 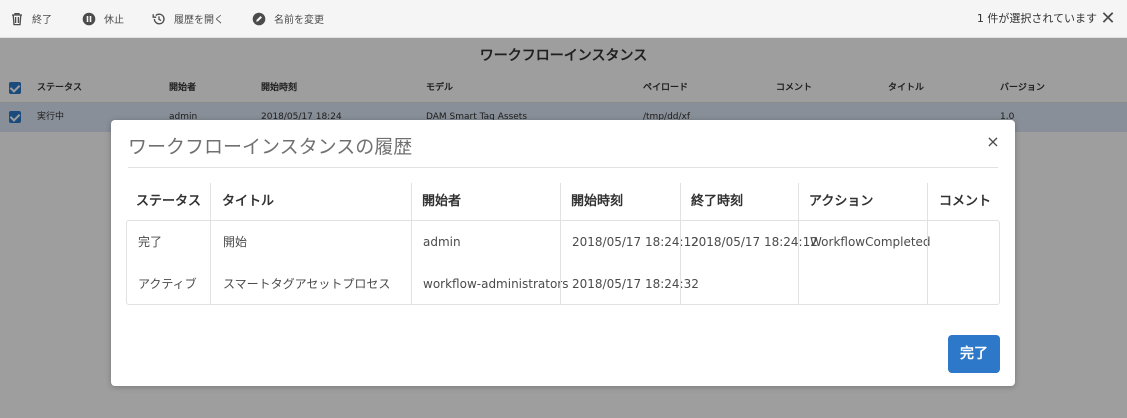 I want to click on trash-icon, so click(x=17, y=18).